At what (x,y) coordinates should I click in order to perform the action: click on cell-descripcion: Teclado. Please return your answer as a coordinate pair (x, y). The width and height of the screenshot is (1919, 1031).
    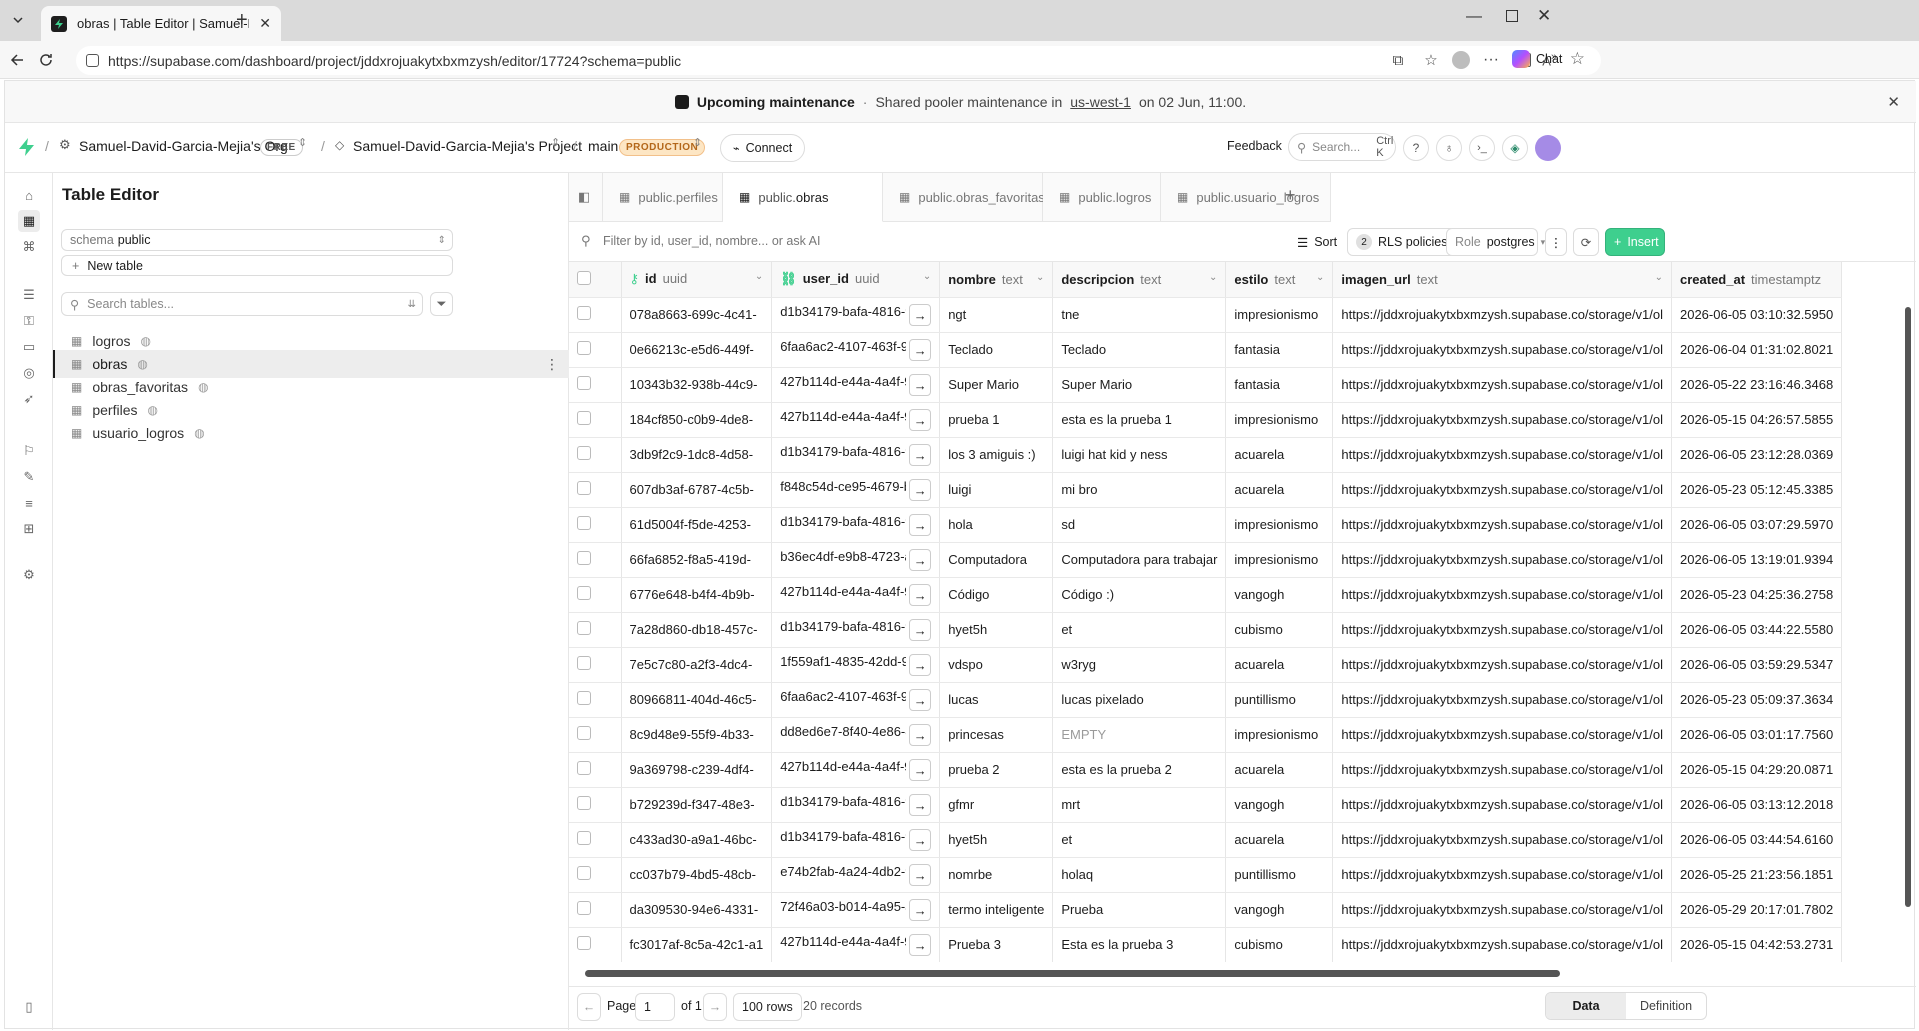
    Looking at the image, I should click on (1139, 350).